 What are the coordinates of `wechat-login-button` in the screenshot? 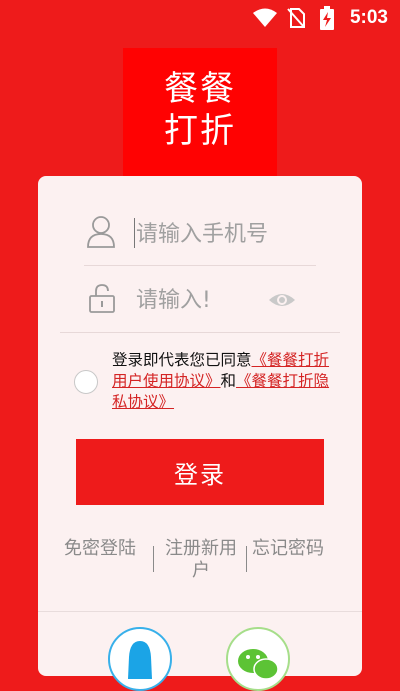 It's located at (258, 659).